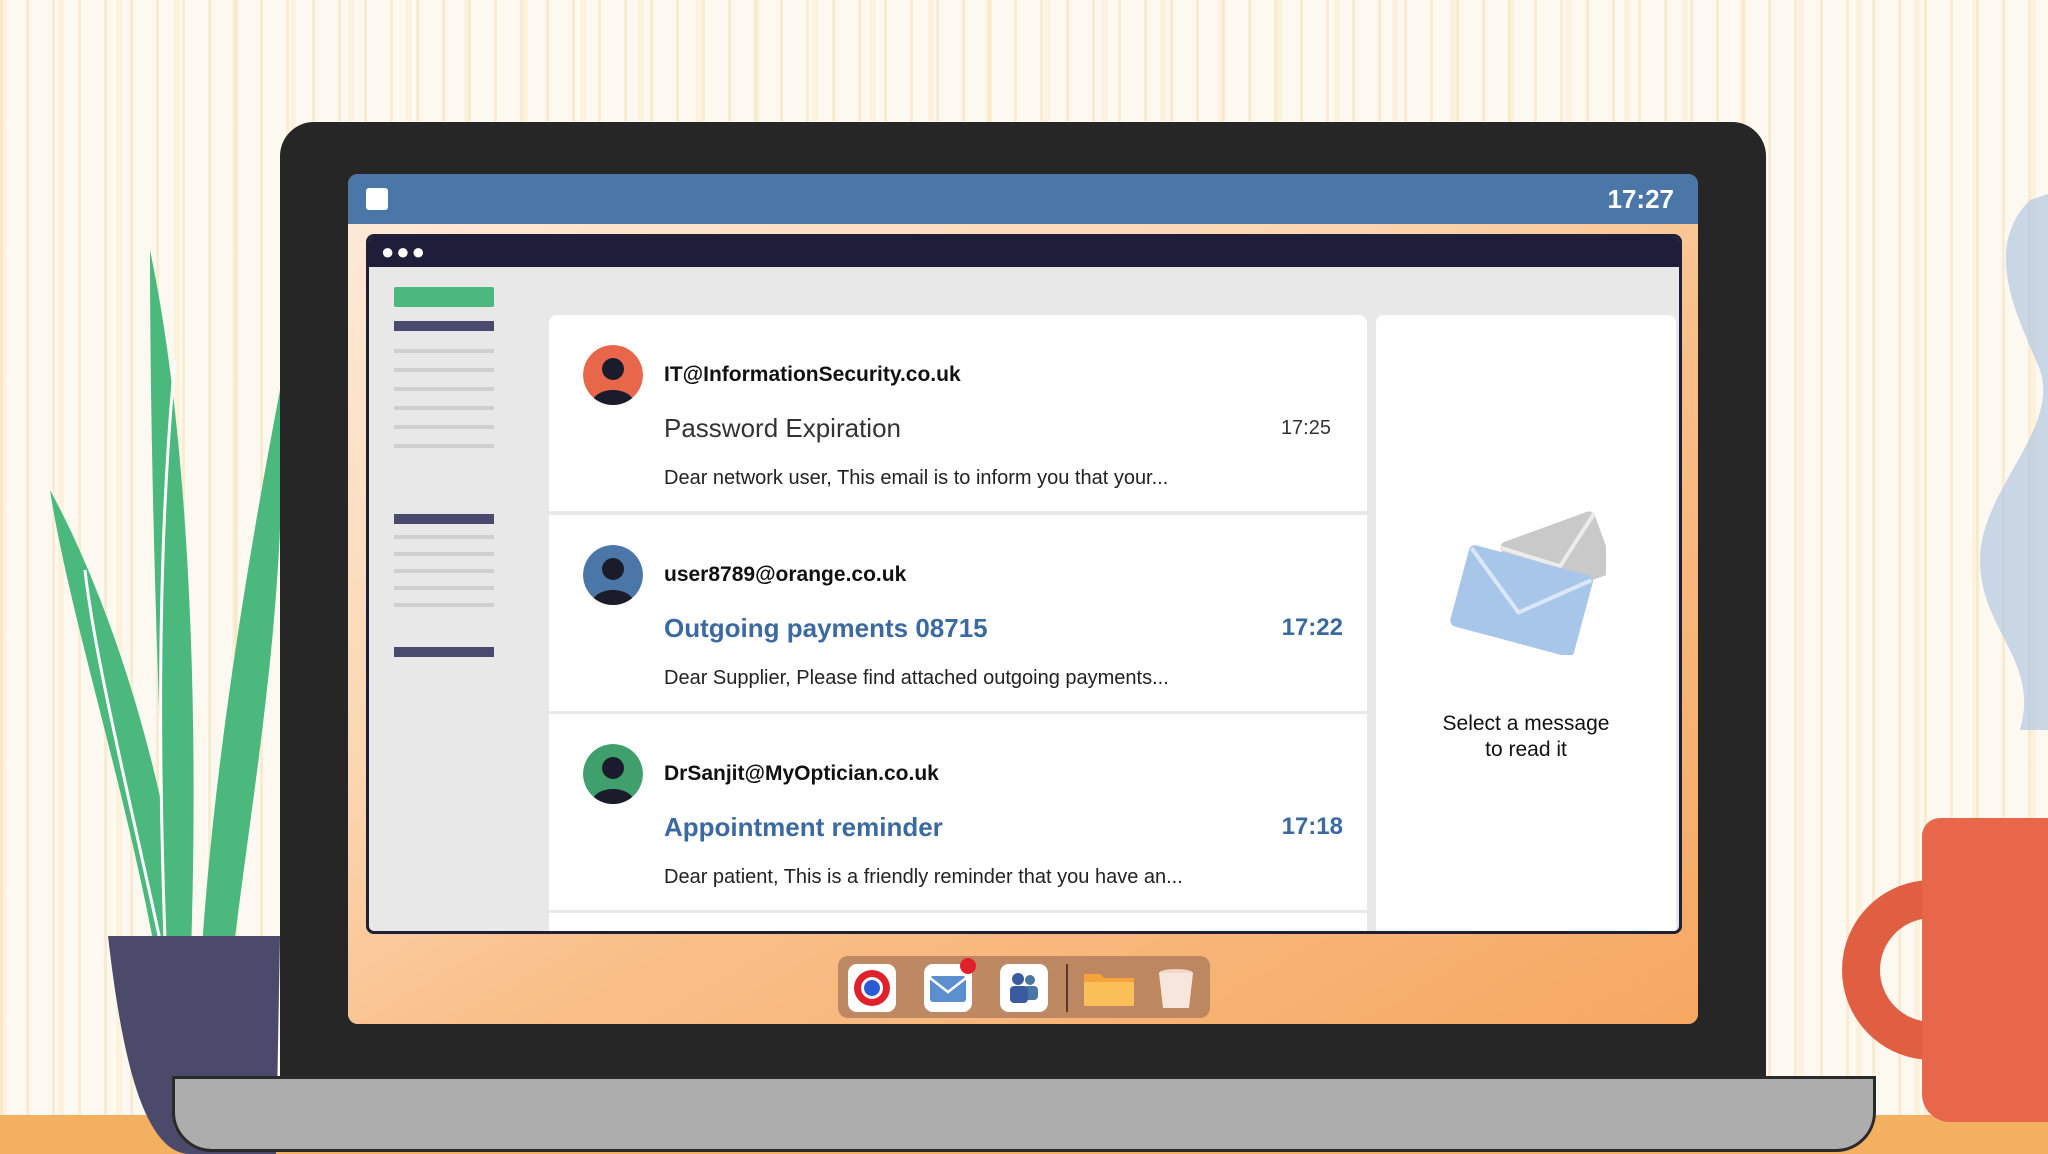 Image resolution: width=2048 pixels, height=1154 pixels. What do you see at coordinates (2014, 462) in the screenshot?
I see `steam-illustration` at bounding box center [2014, 462].